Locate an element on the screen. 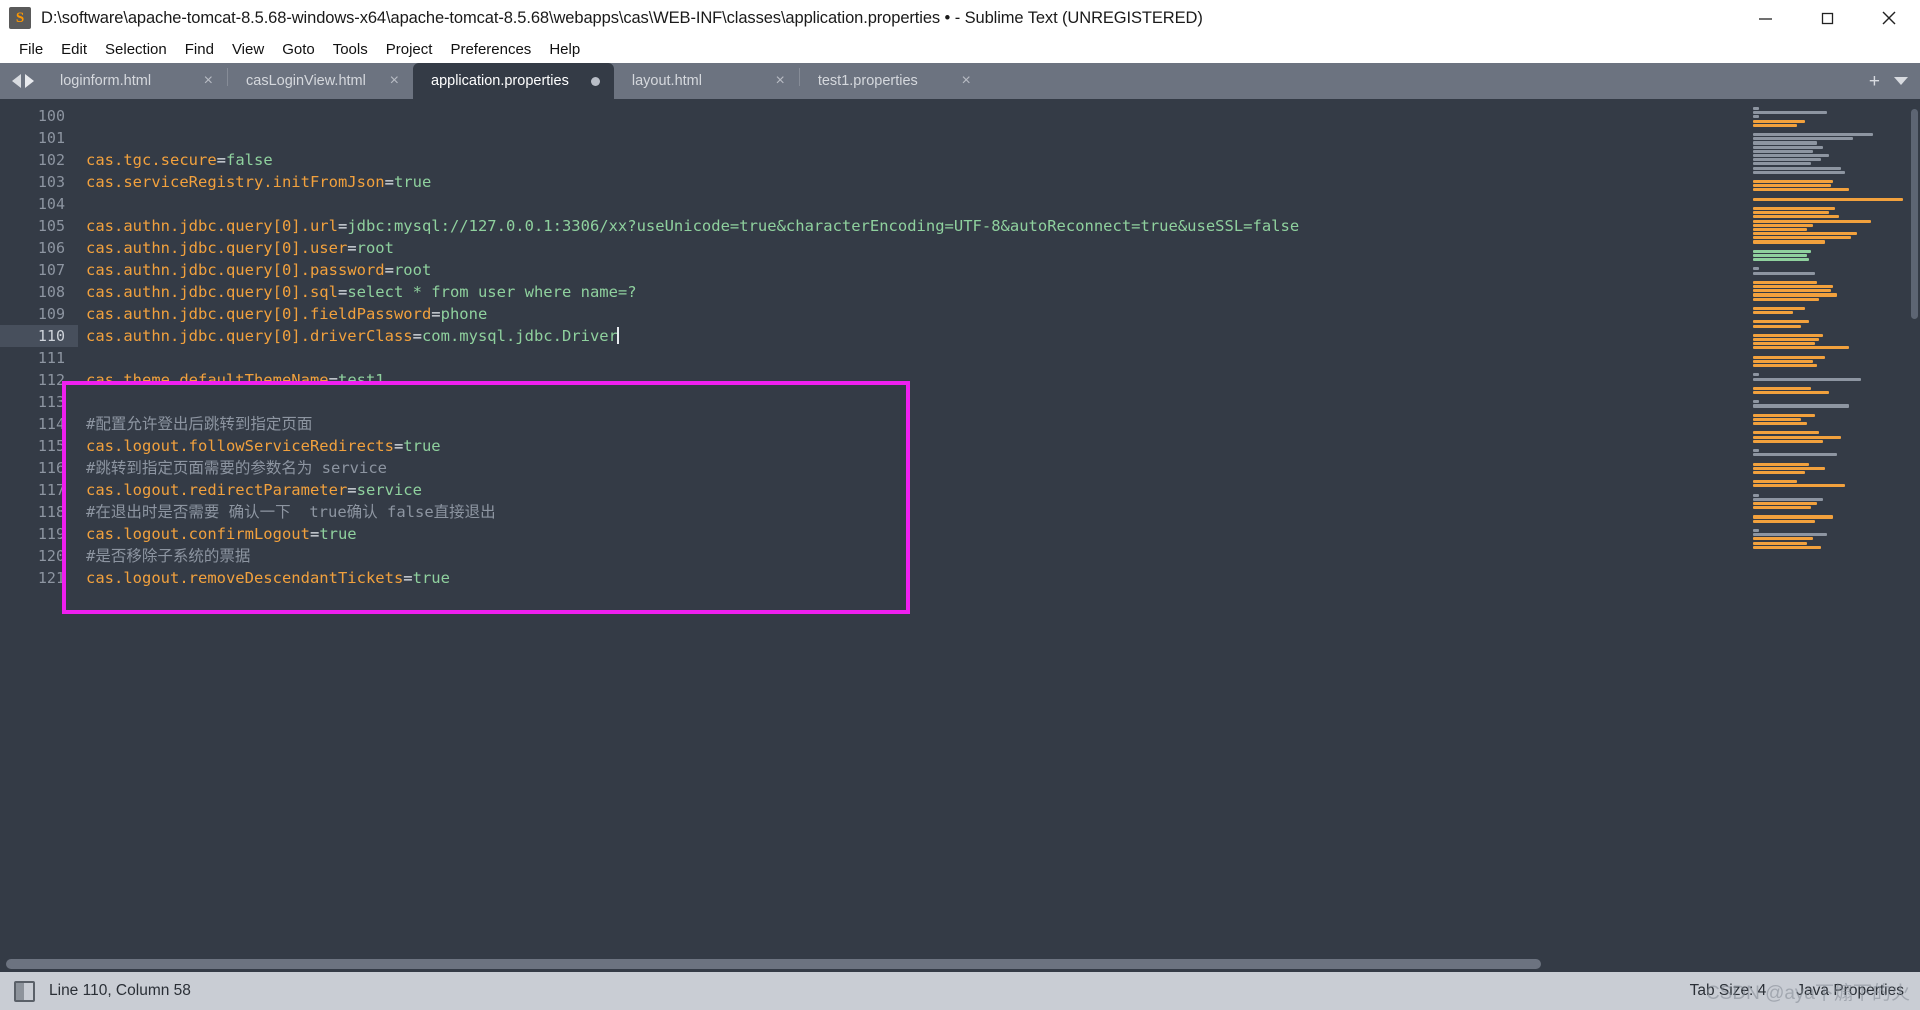 Image resolution: width=1920 pixels, height=1010 pixels. menu-item-find: Find is located at coordinates (199, 49).